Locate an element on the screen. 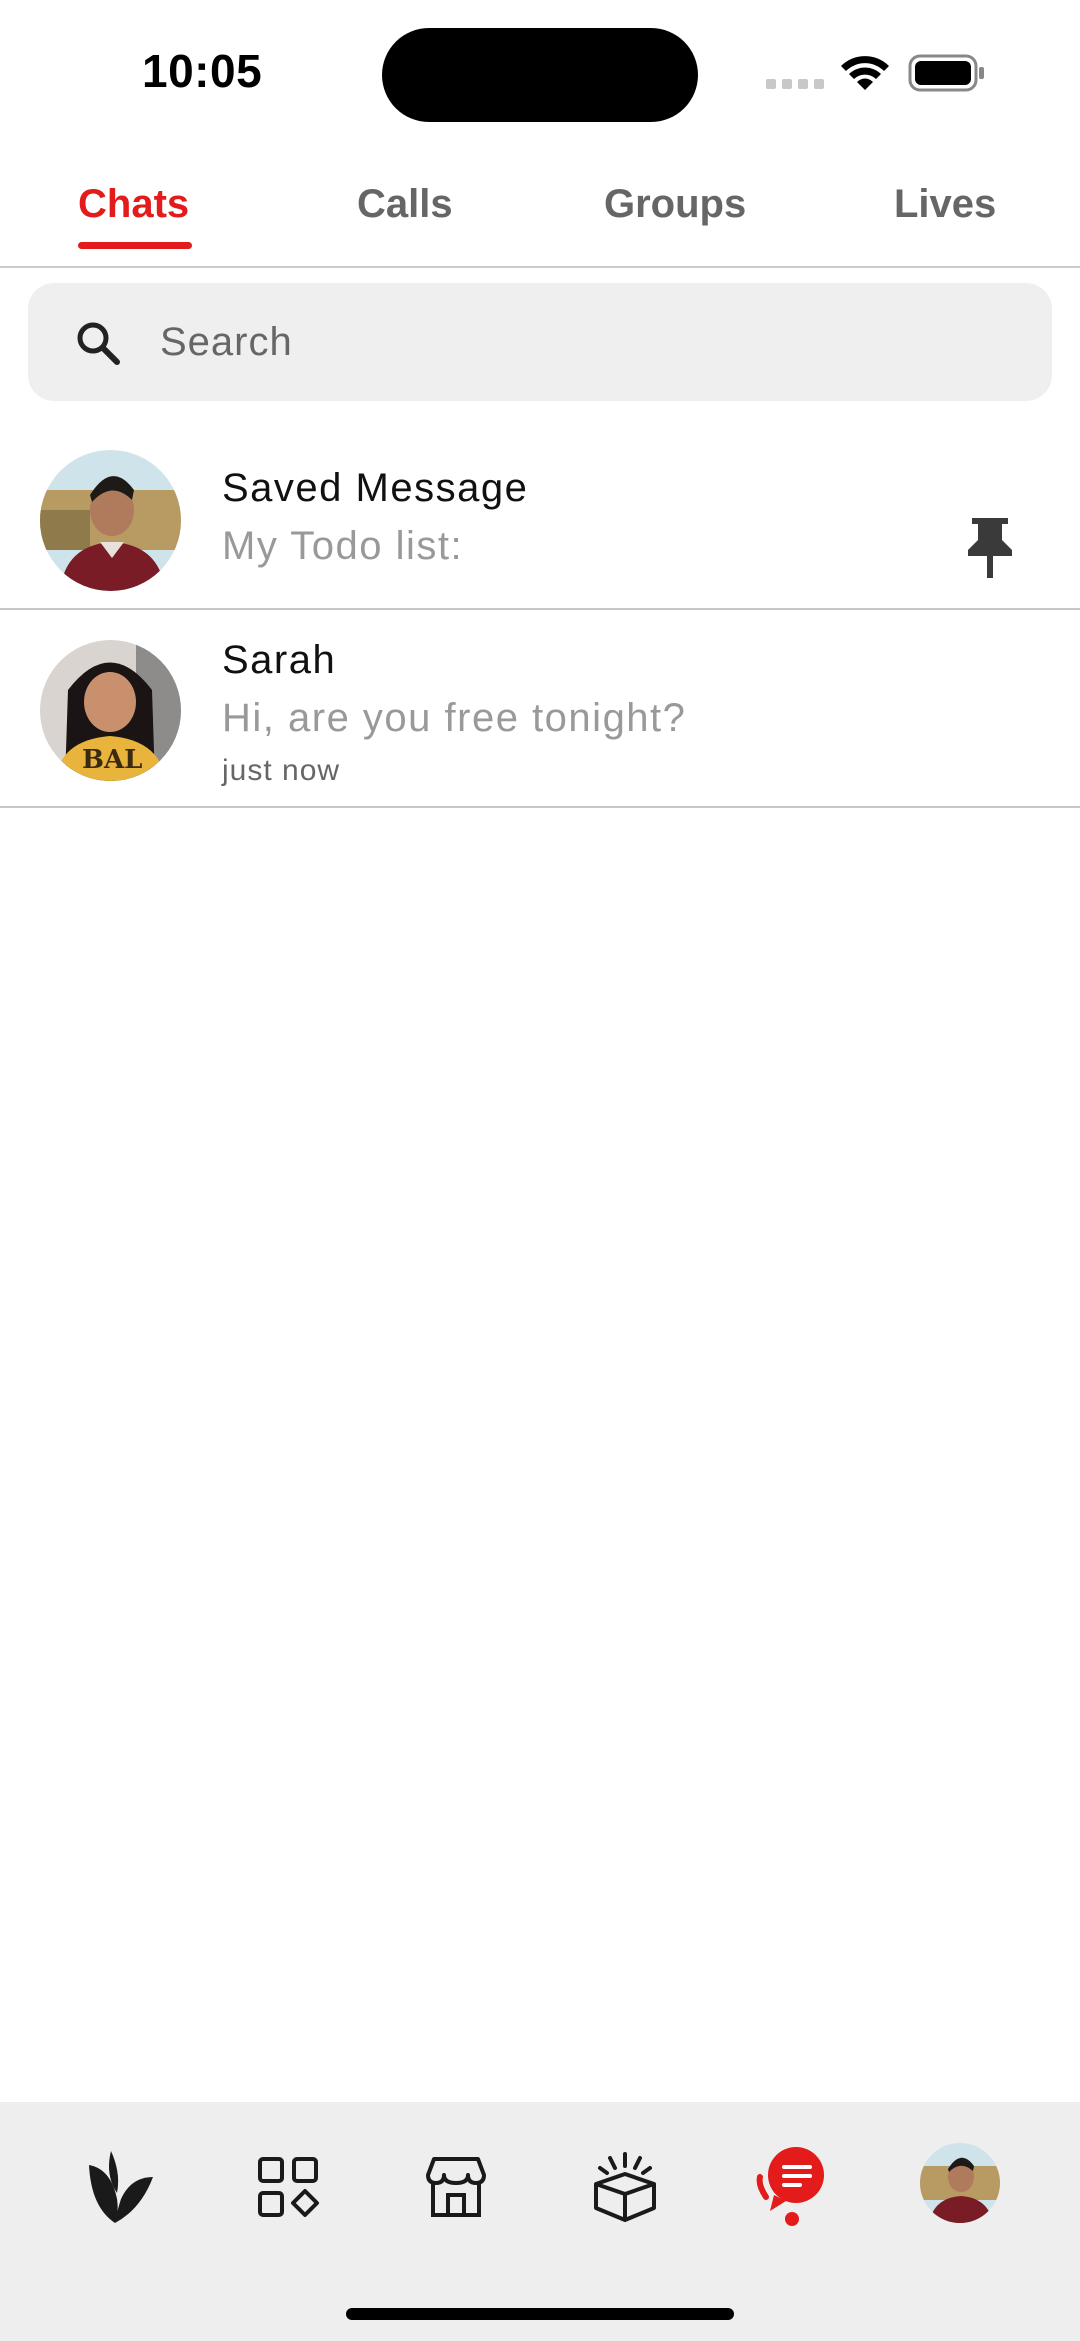 This screenshot has height=2341, width=1080. cellular-signal-icon is located at coordinates (795, 84).